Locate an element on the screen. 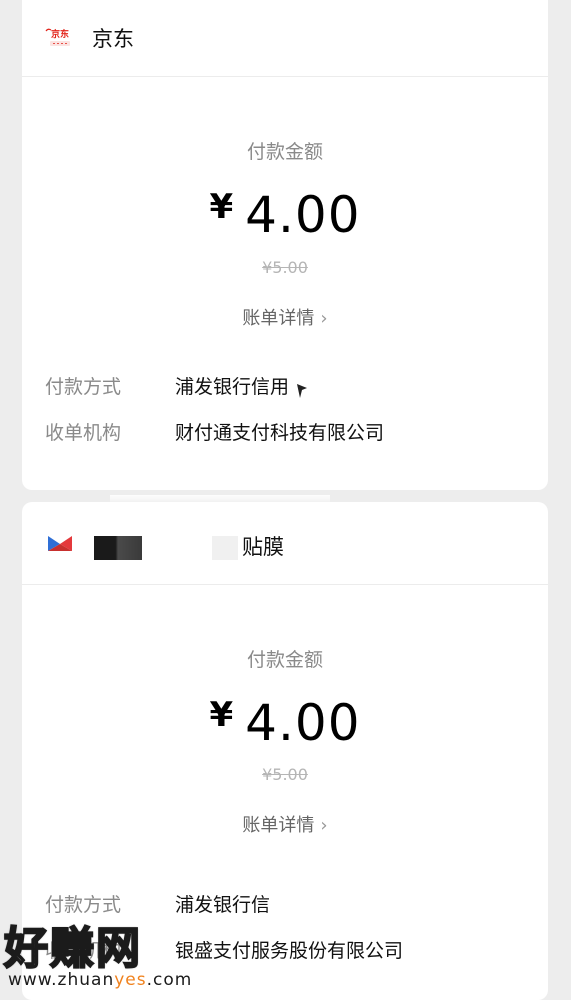  acquirer-label: 收单机构 is located at coordinates (83, 433).